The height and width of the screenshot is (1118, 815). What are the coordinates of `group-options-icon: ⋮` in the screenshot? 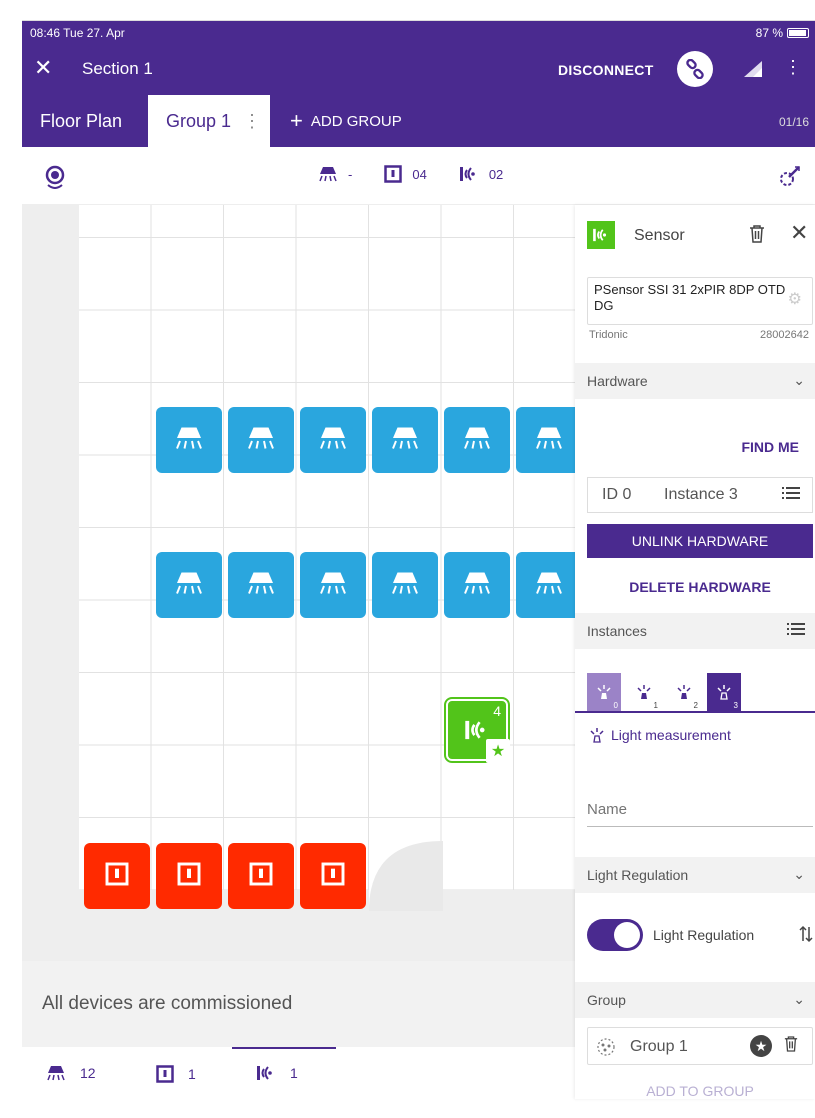 It's located at (252, 121).